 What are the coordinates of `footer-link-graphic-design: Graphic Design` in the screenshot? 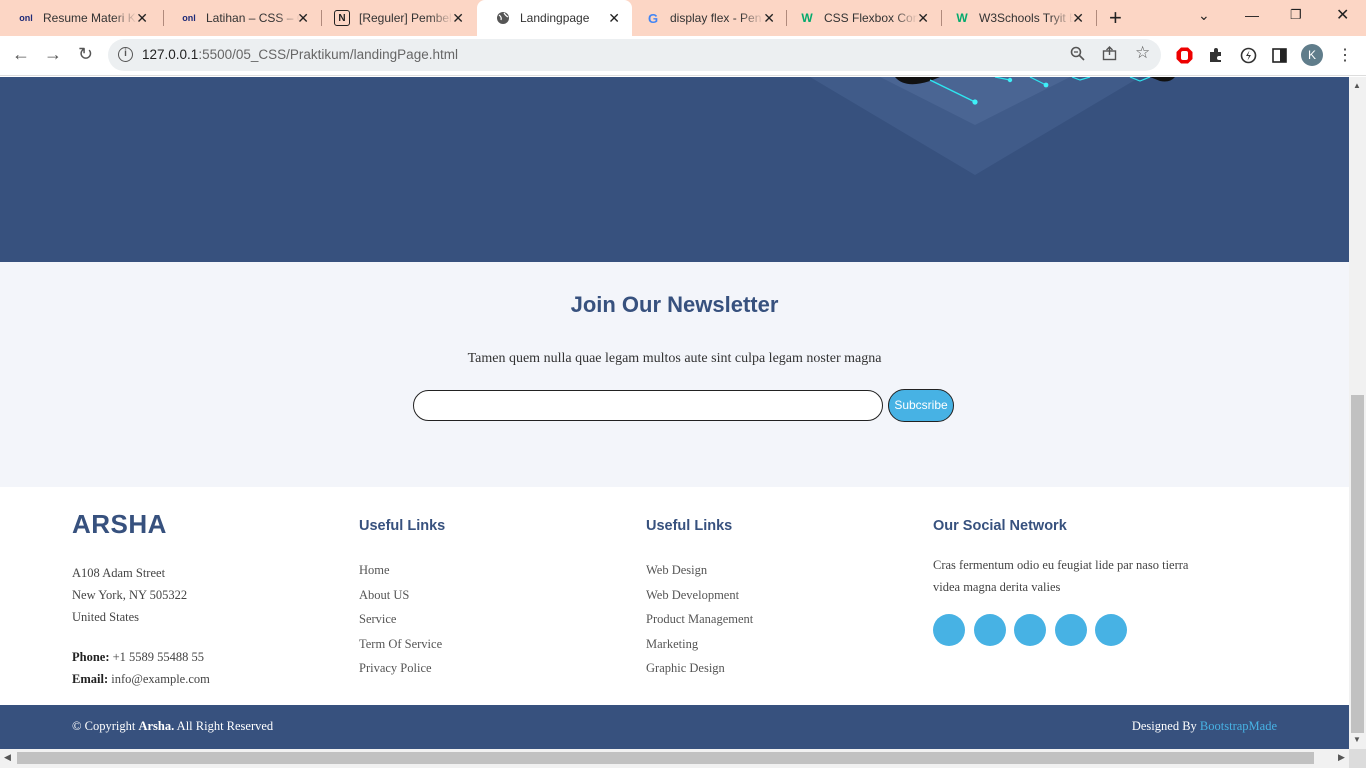 It's located at (699, 673).